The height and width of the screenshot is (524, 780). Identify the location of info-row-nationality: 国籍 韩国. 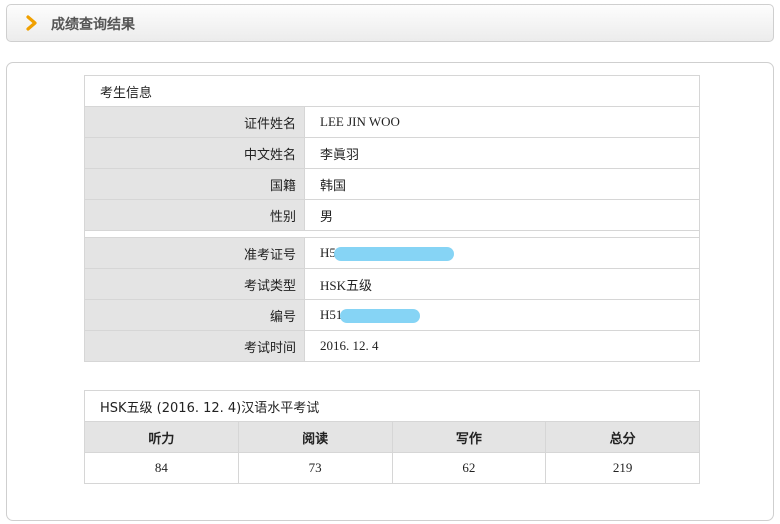
(392, 184).